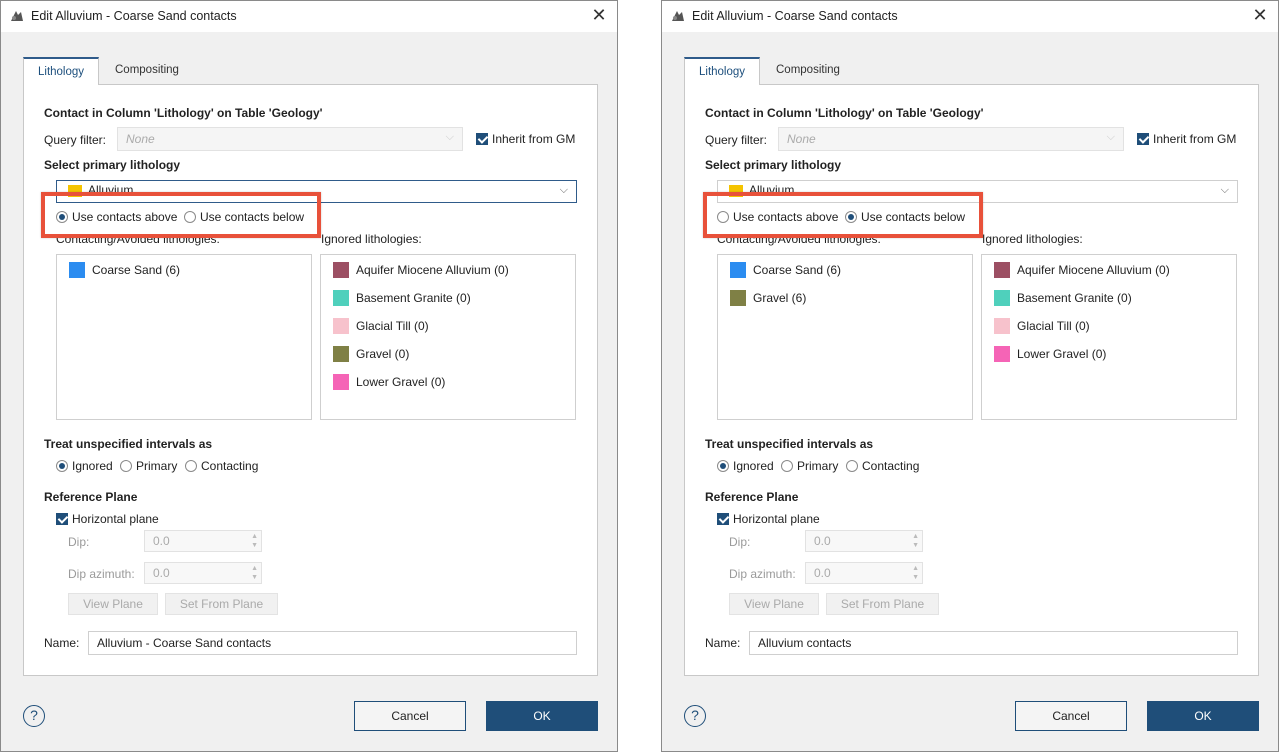 This screenshot has height=752, width=1279. I want to click on title-bar: Edit Alluvium - Coarse Sand contacts ✕, so click(970, 16).